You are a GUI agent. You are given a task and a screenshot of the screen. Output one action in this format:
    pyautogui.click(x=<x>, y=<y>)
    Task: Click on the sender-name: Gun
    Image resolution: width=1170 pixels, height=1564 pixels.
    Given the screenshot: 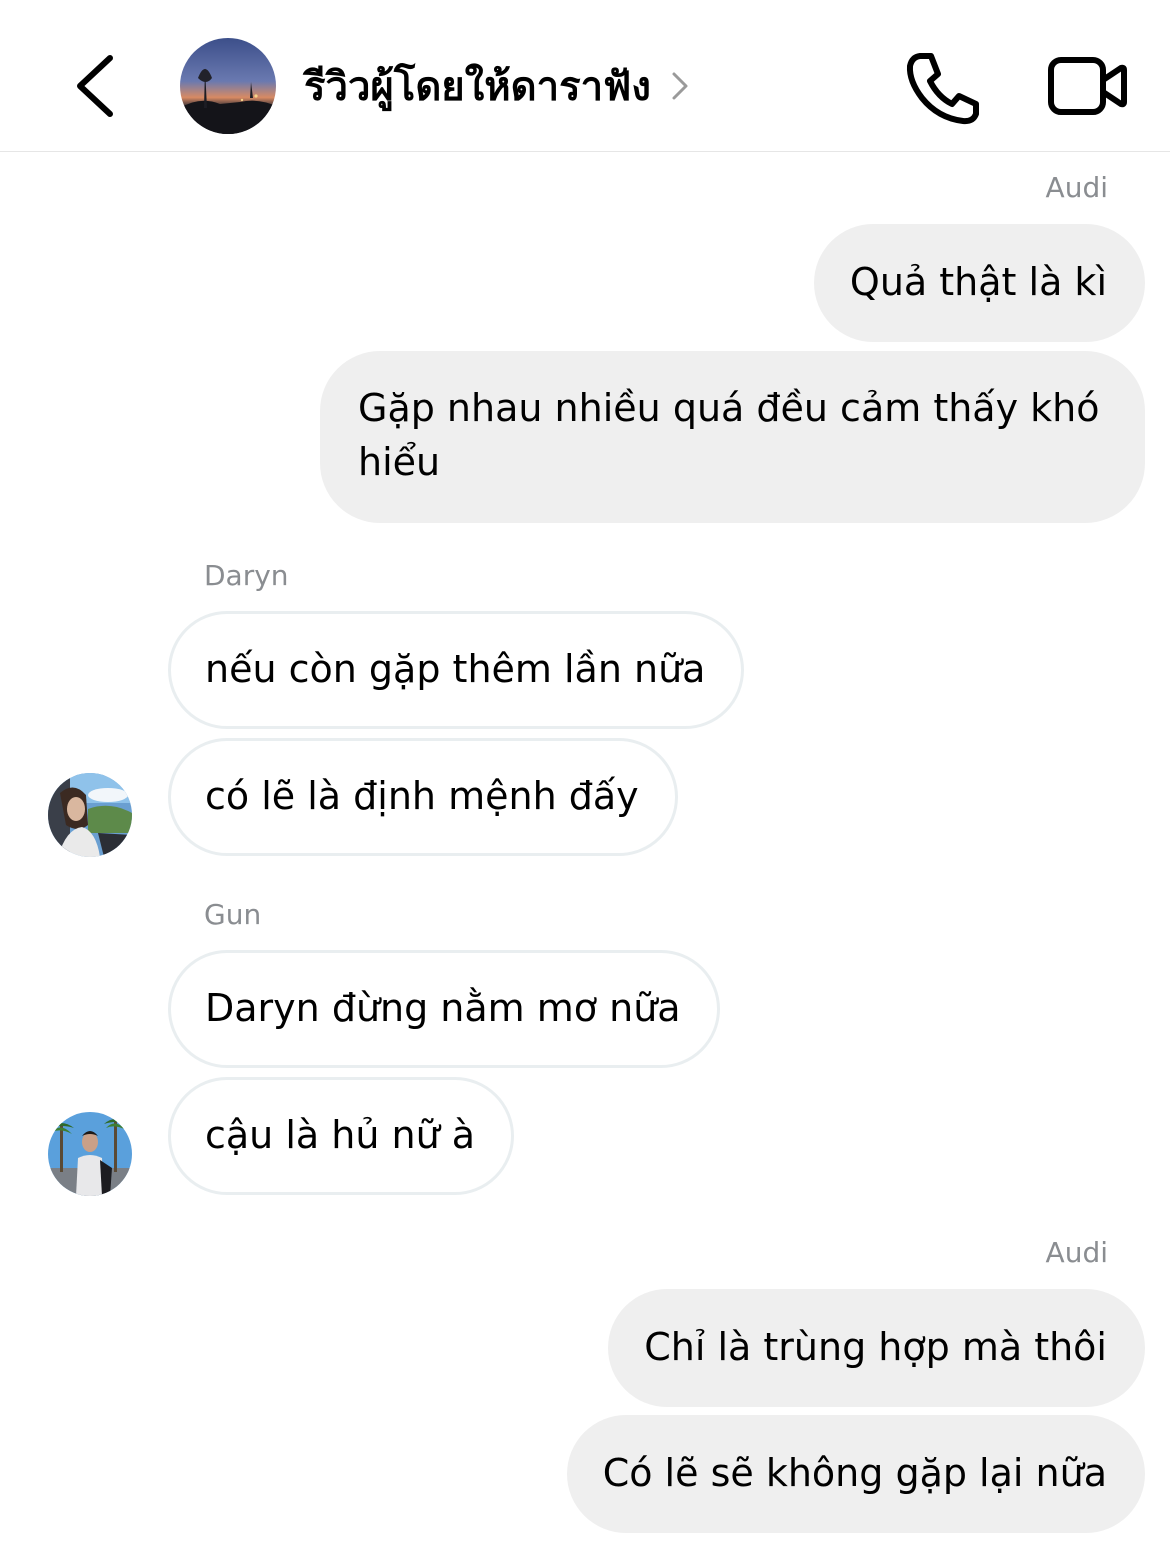 What is the action you would take?
    pyautogui.click(x=233, y=914)
    